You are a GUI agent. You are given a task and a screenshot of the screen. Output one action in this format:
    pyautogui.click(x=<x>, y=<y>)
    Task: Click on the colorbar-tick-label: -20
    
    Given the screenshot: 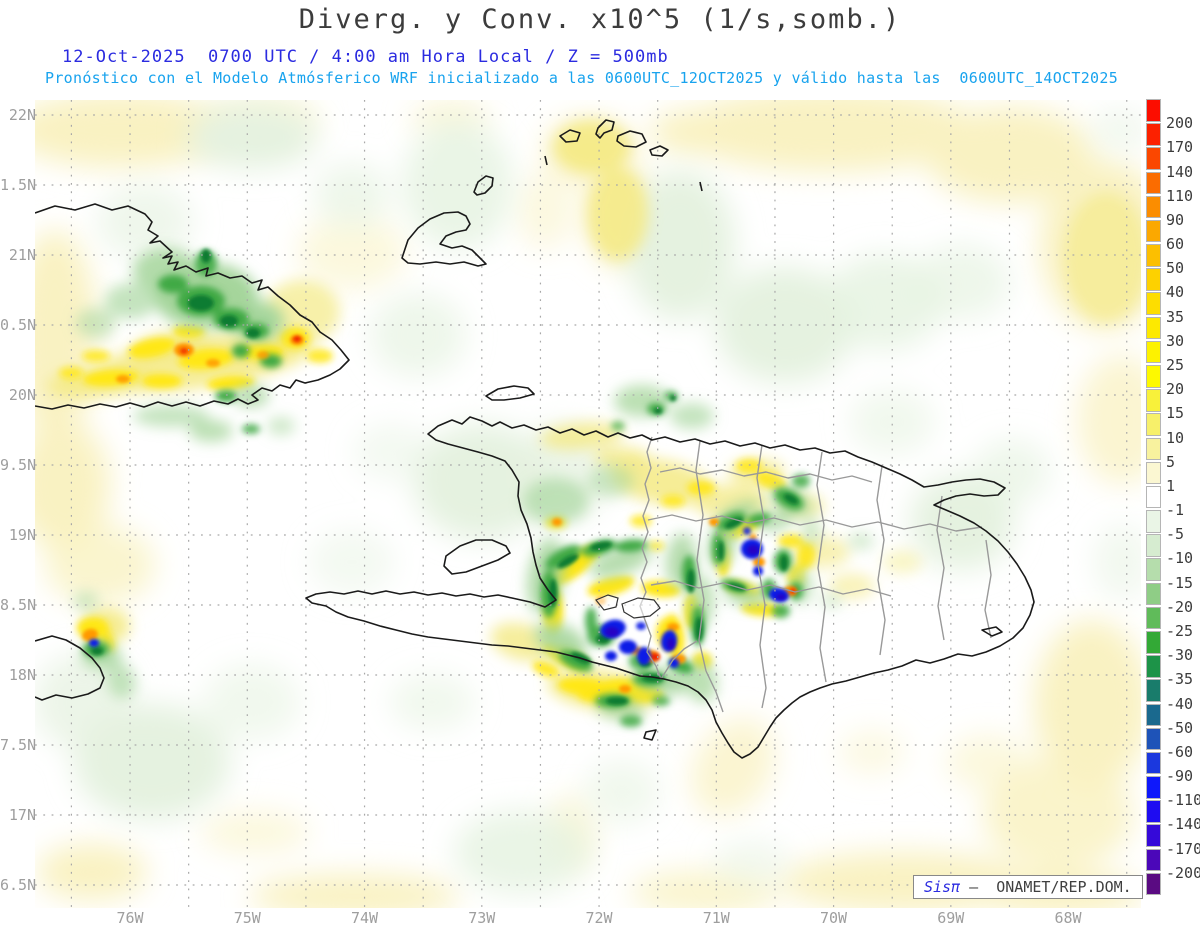 What is the action you would take?
    pyautogui.click(x=1180, y=606)
    